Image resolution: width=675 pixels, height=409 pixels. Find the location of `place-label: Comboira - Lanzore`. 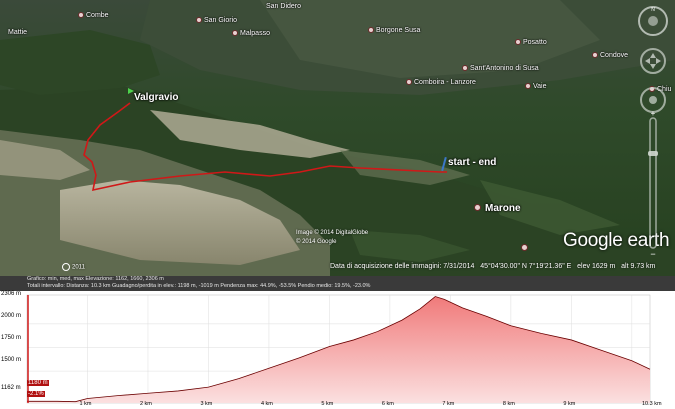

place-label: Comboira - Lanzore is located at coordinates (441, 82).